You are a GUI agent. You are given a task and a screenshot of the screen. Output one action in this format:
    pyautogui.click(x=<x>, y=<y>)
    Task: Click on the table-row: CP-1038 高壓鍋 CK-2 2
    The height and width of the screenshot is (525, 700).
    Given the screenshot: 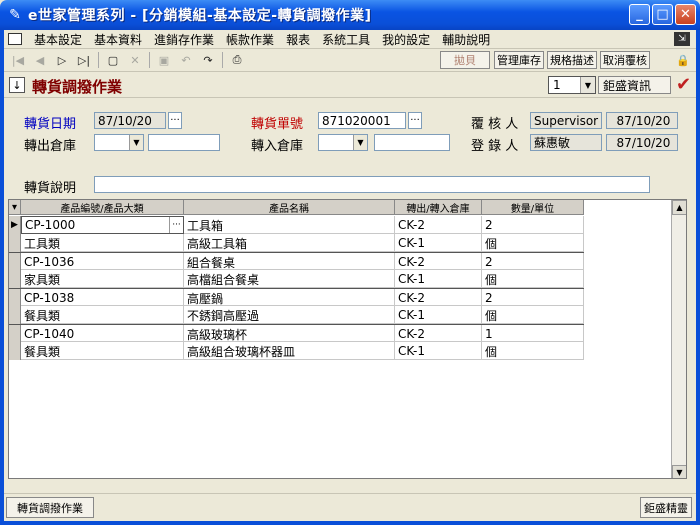 What is the action you would take?
    pyautogui.click(x=296, y=297)
    